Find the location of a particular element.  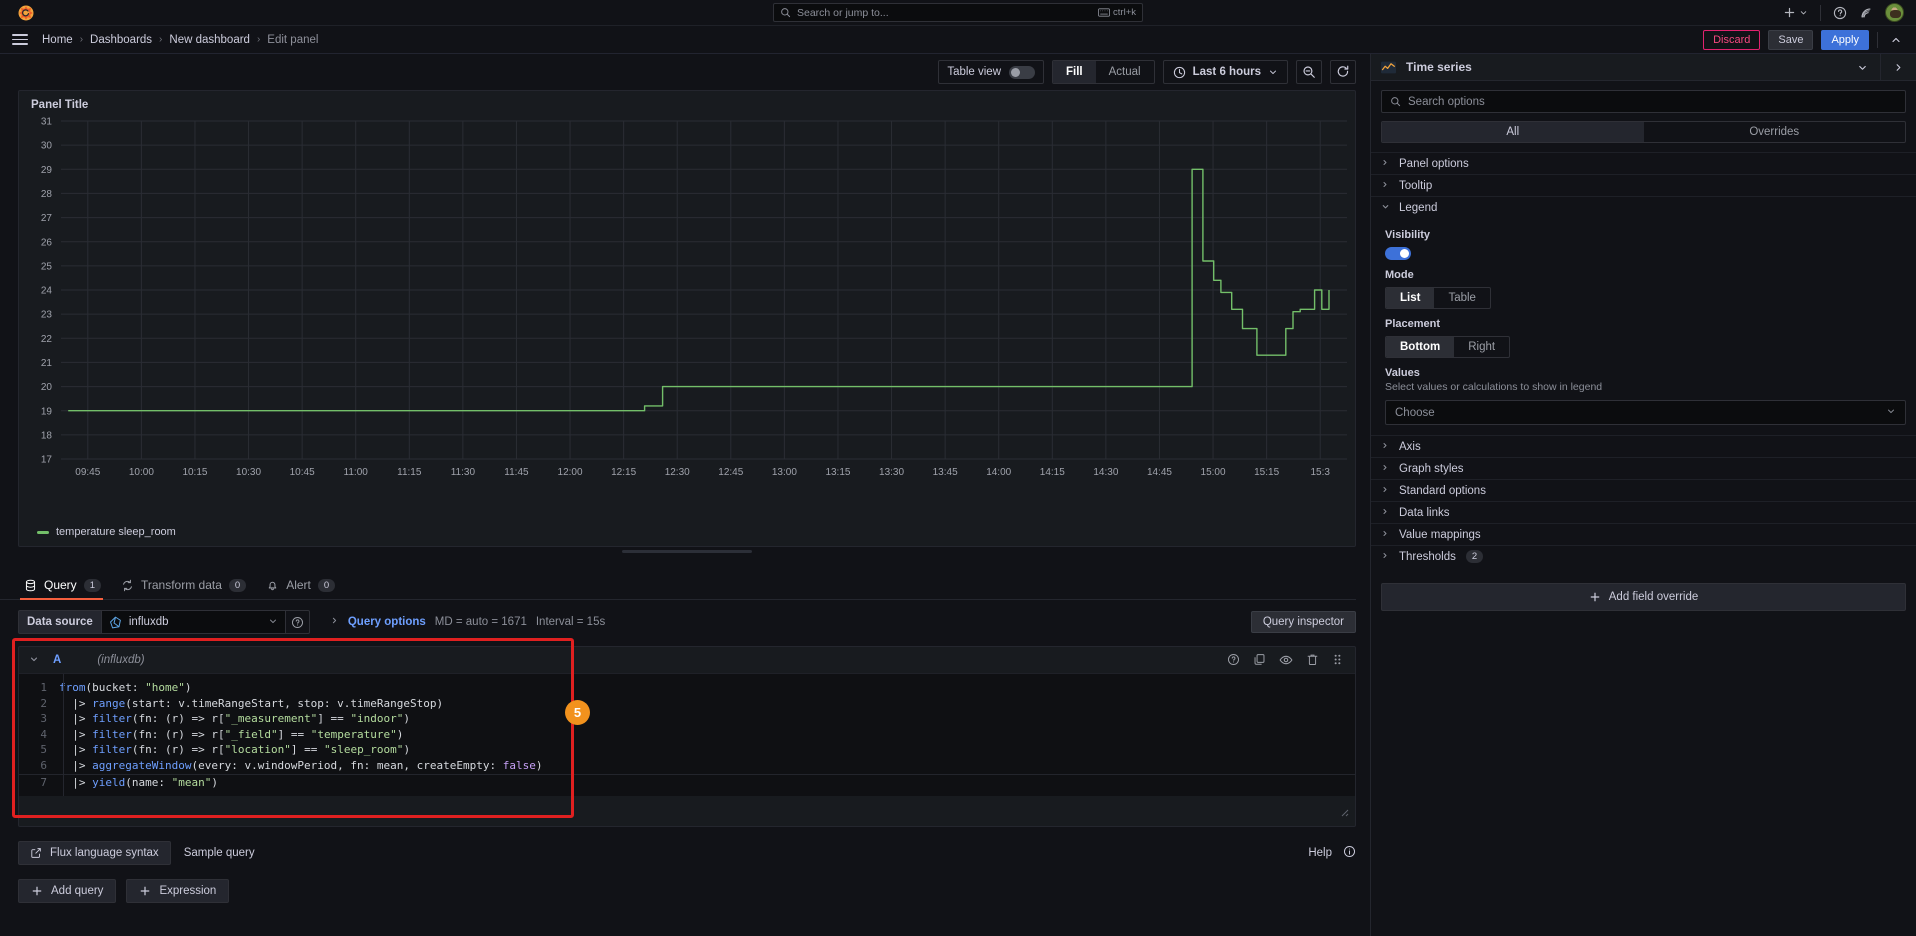

sample-query-button: Sample query is located at coordinates (219, 853).